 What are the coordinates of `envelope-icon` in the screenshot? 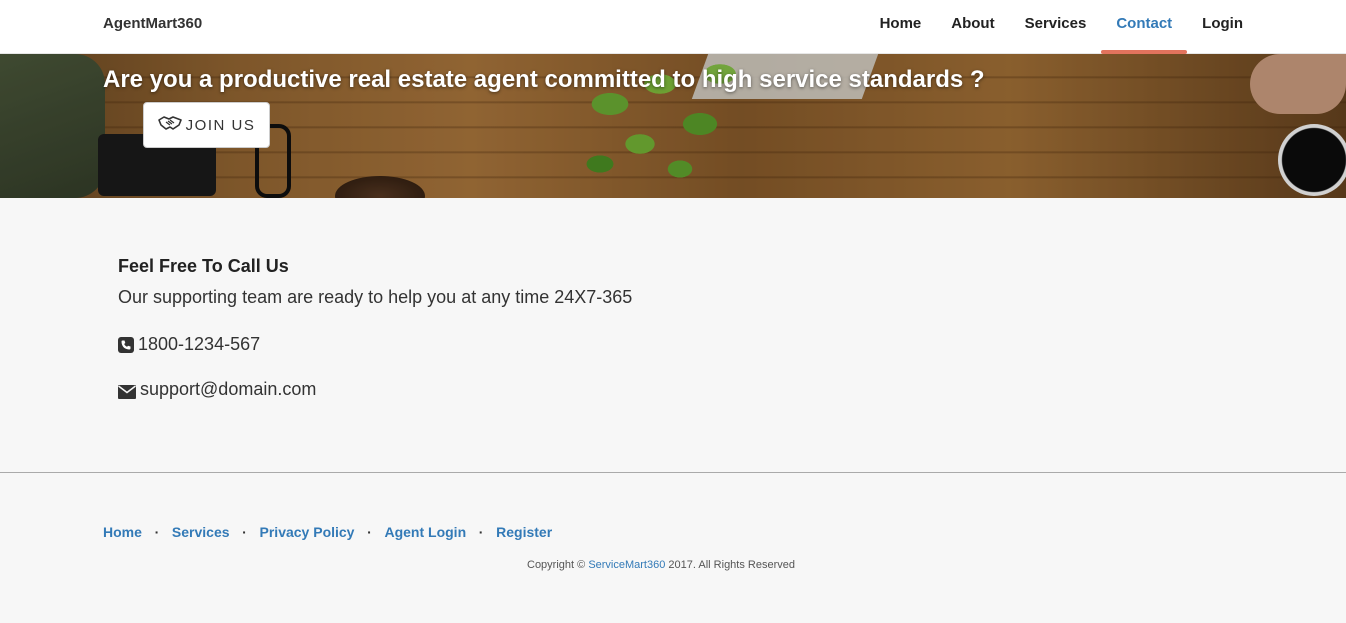 It's located at (127, 391).